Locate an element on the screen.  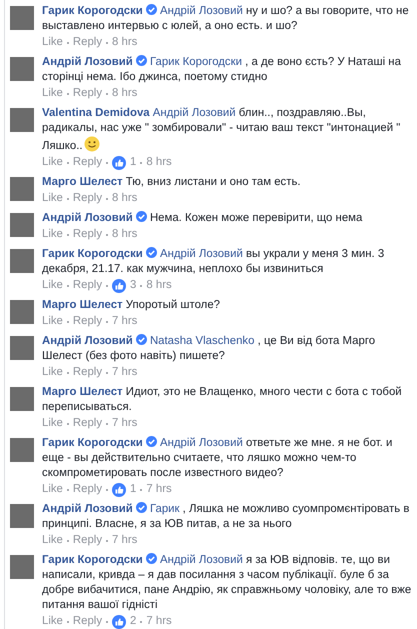
comment-text: Марго Шелест Упоротый штоле? is located at coordinates (131, 305).